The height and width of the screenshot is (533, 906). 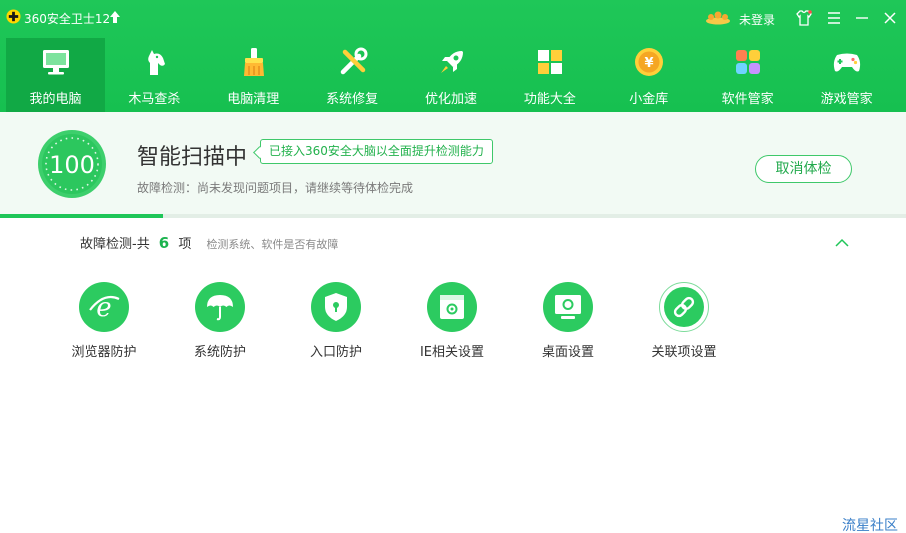 I want to click on upgrade-arrow-icon, so click(x=115, y=17).